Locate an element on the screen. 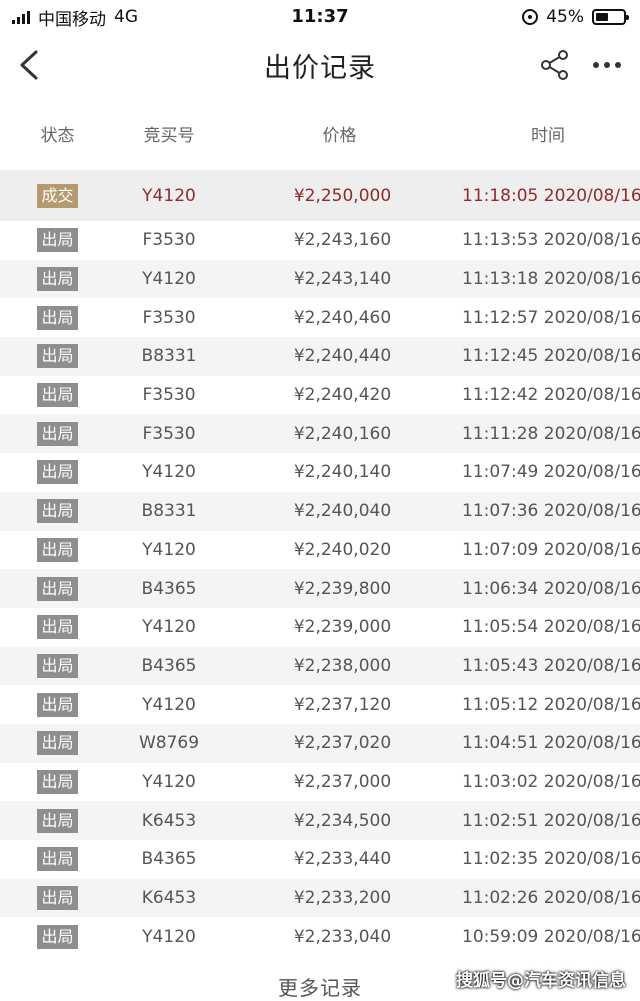 The image size is (640, 1001). row-price: ¥2,237,120 is located at coordinates (342, 704).